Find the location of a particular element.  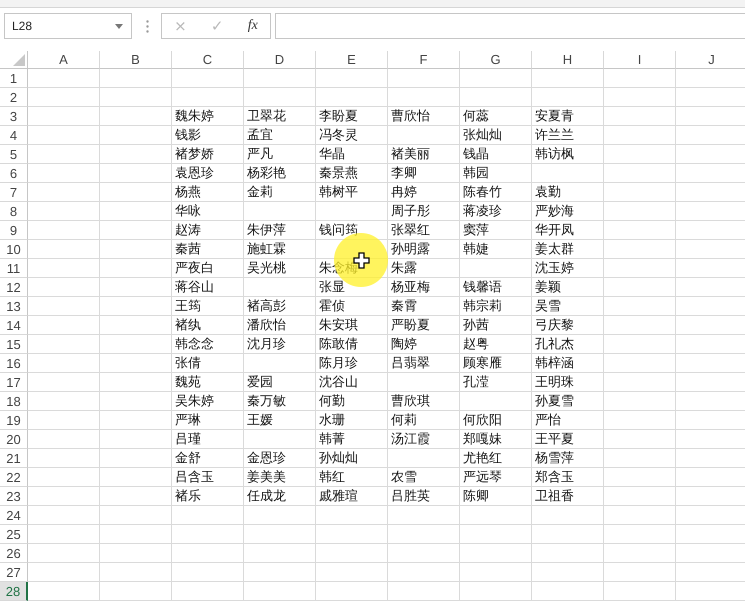

cell-text: 安夏青 is located at coordinates (554, 115).